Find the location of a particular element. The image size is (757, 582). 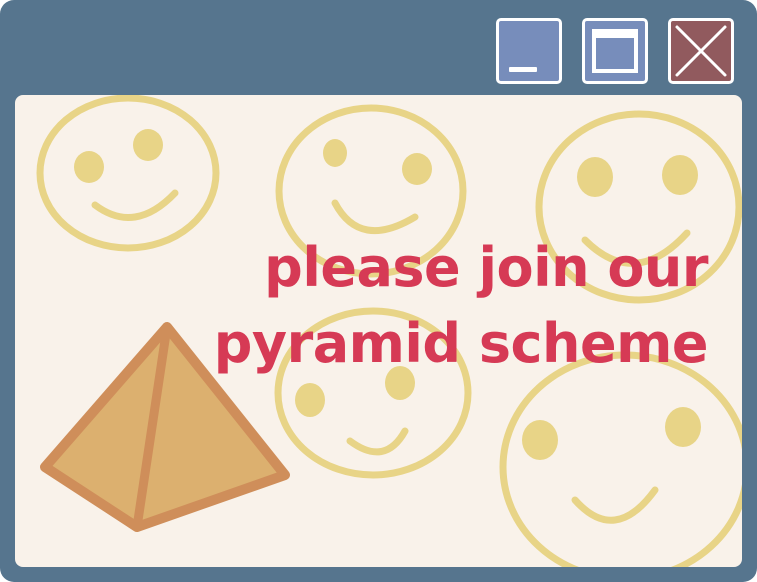

maximize-icon is located at coordinates (615, 51).